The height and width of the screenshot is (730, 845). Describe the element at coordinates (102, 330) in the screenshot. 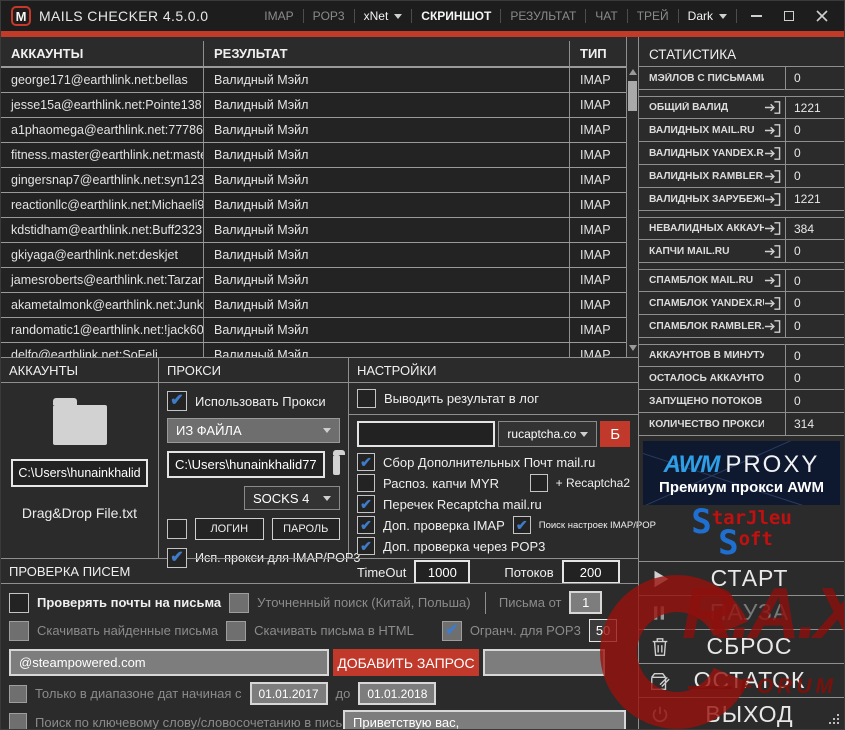

I see `cell-account: randomatic1@earthlink.net:!jack6013` at that location.